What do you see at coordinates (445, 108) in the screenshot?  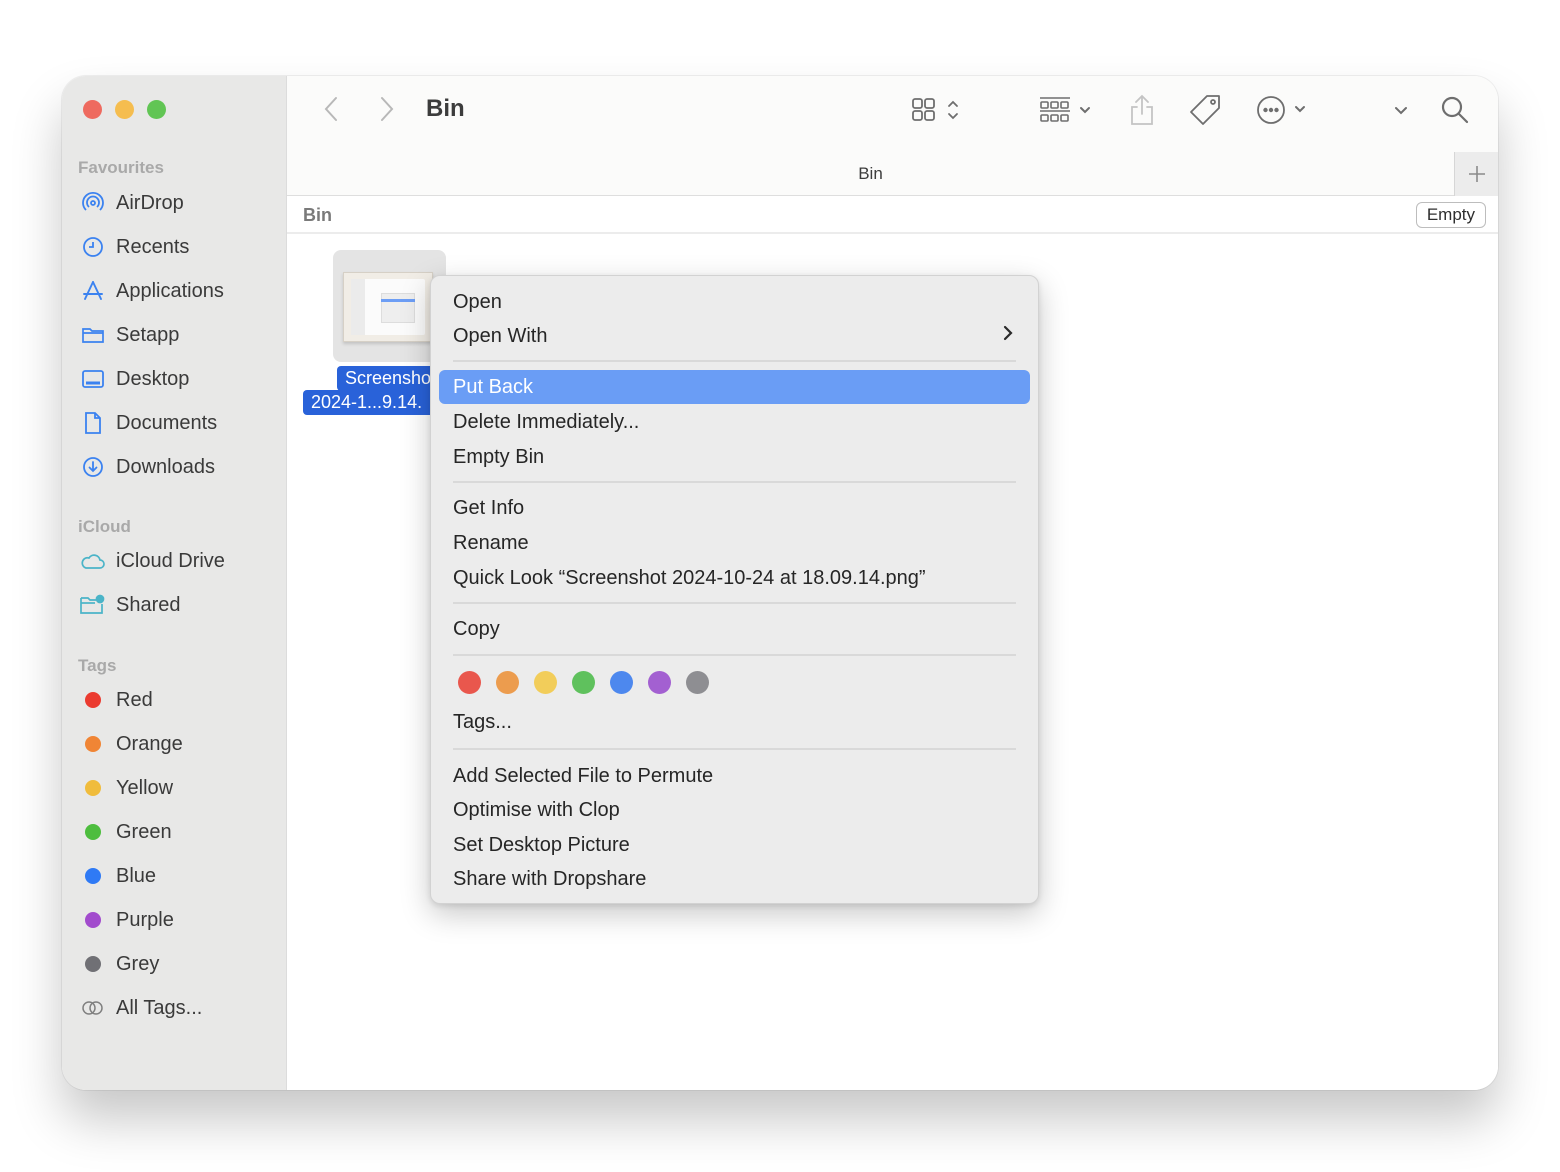 I see `window-title: Bin` at bounding box center [445, 108].